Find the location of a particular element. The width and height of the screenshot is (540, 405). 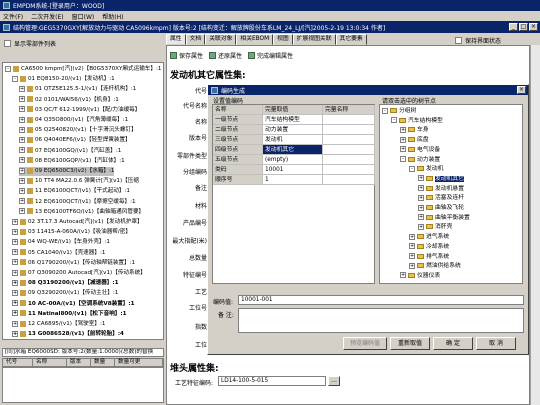

table-cell: (empty) is located at coordinates (293, 160).